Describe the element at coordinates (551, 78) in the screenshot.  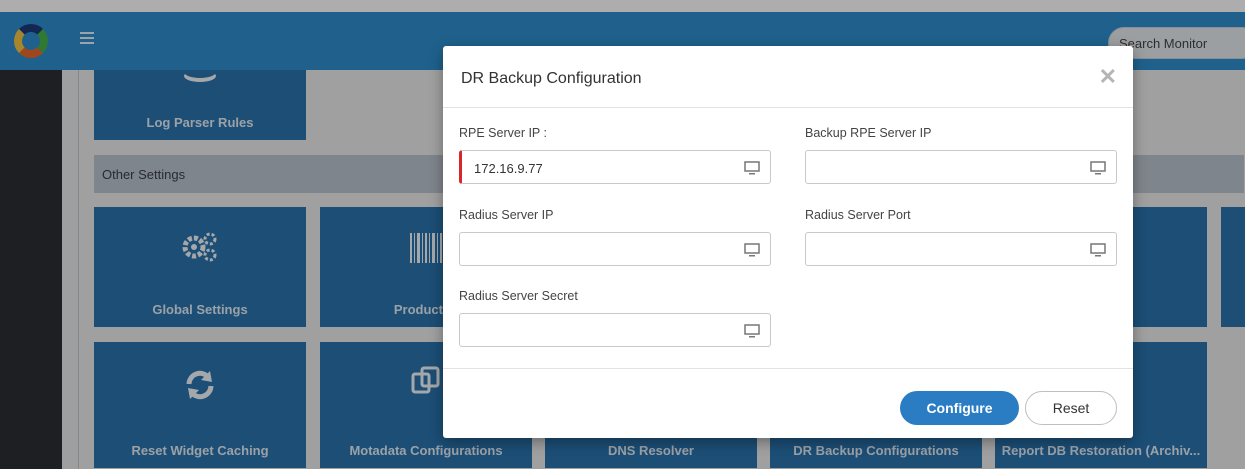
I see `dialog-title: DR Backup Configuration` at that location.